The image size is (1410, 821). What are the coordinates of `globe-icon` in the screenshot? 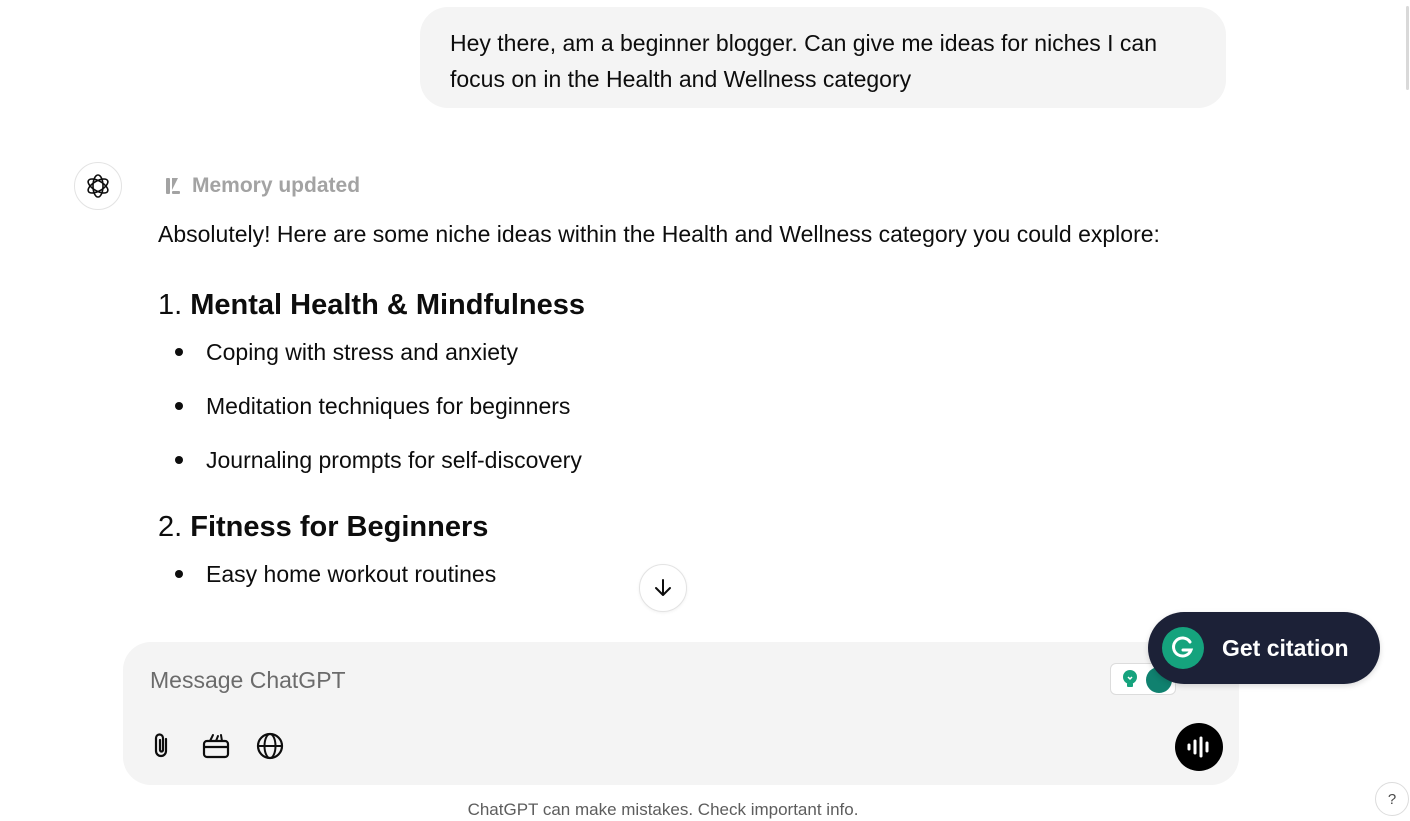 It's located at (270, 746).